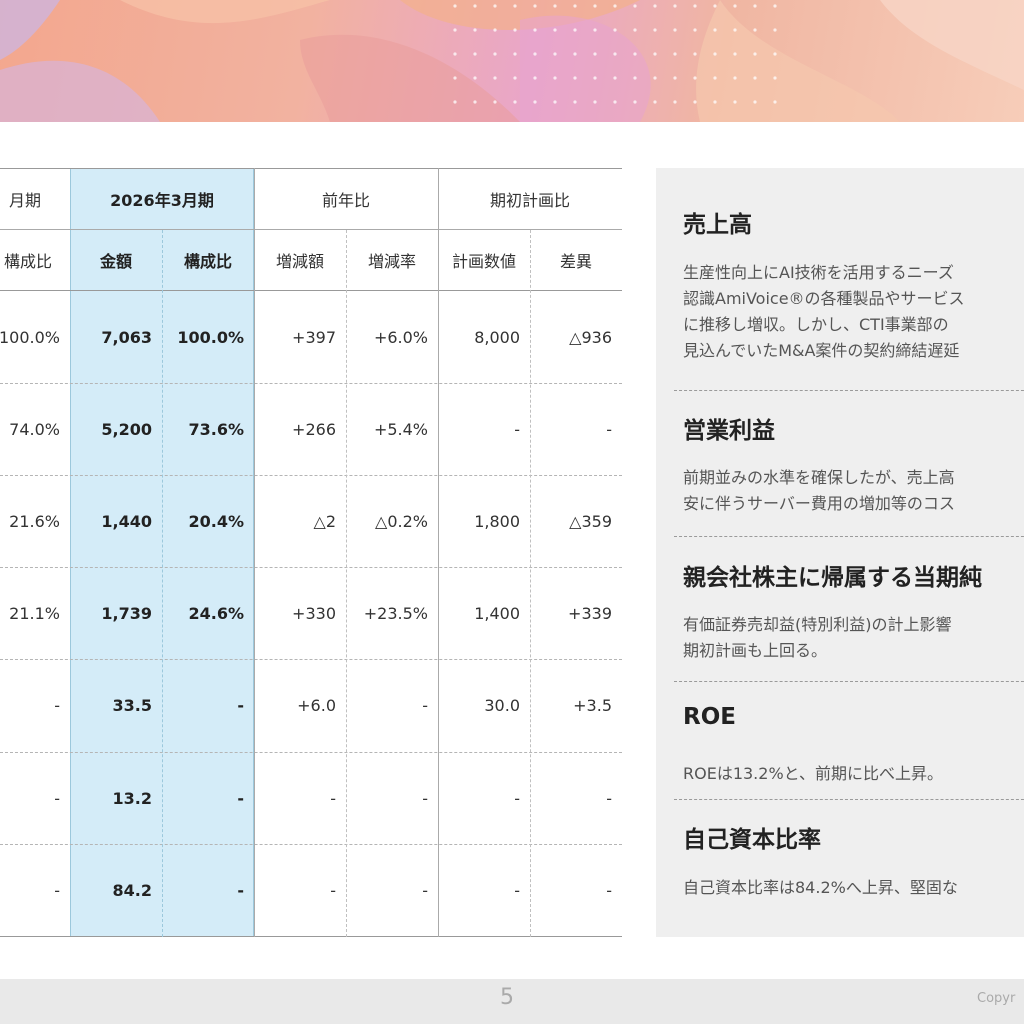  What do you see at coordinates (590, 521) in the screenshot?
I see `table-cell: △359` at bounding box center [590, 521].